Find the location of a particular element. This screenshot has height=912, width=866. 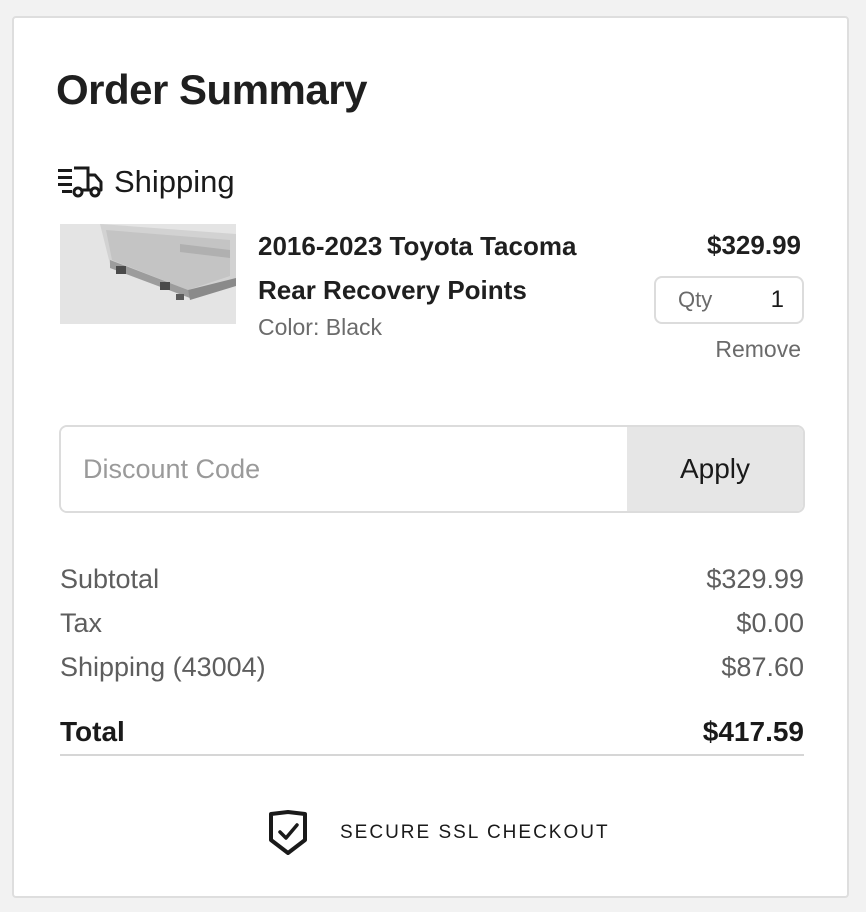

product-image is located at coordinates (148, 274).